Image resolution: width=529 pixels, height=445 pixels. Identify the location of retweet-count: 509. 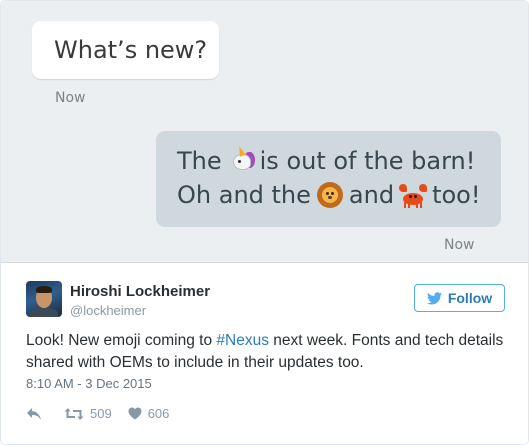
(101, 413).